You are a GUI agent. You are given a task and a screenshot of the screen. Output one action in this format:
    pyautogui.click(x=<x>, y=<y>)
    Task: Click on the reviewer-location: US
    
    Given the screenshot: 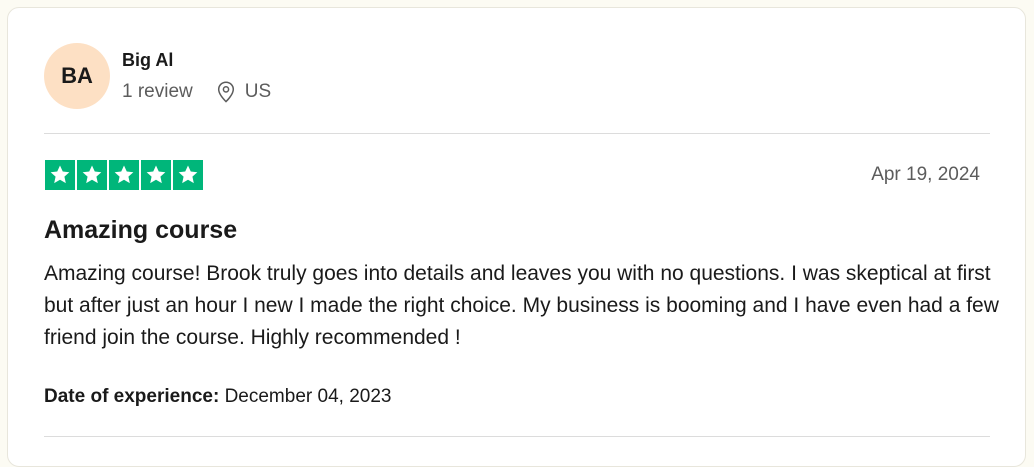 What is the action you would take?
    pyautogui.click(x=258, y=91)
    